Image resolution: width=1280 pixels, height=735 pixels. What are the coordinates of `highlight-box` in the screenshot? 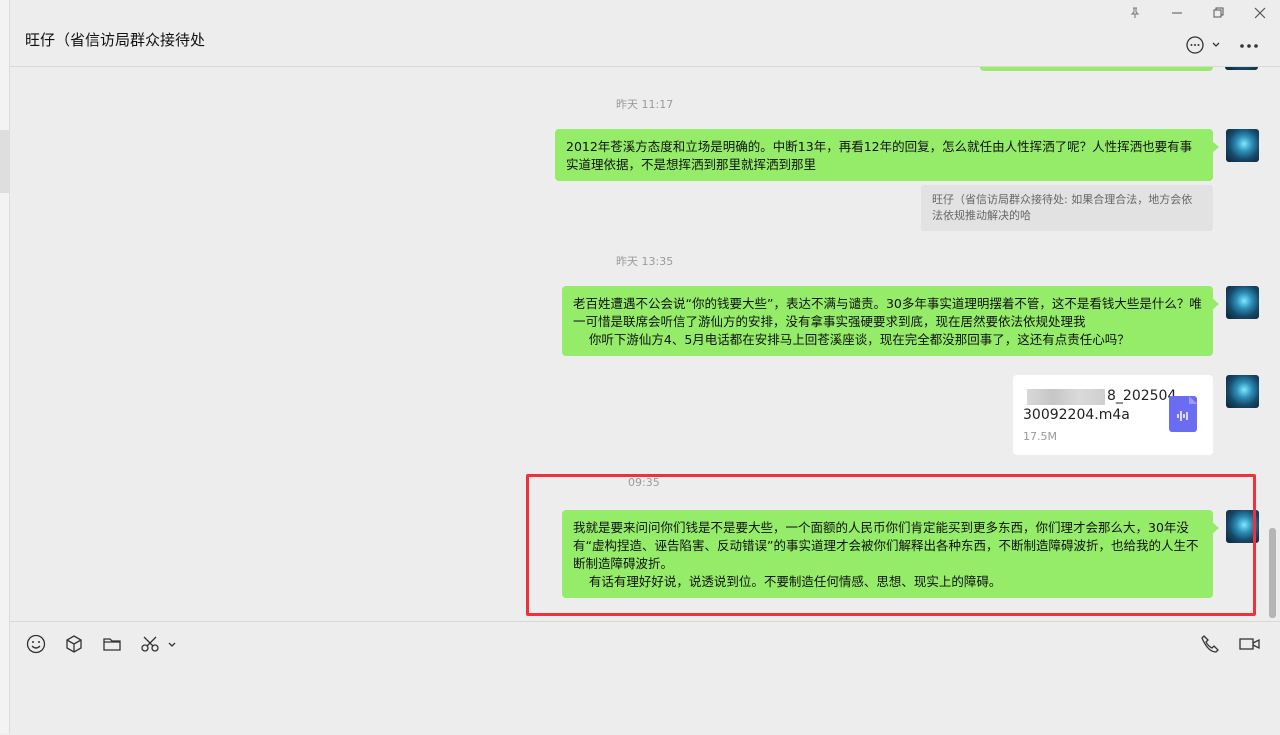 It's located at (891, 545).